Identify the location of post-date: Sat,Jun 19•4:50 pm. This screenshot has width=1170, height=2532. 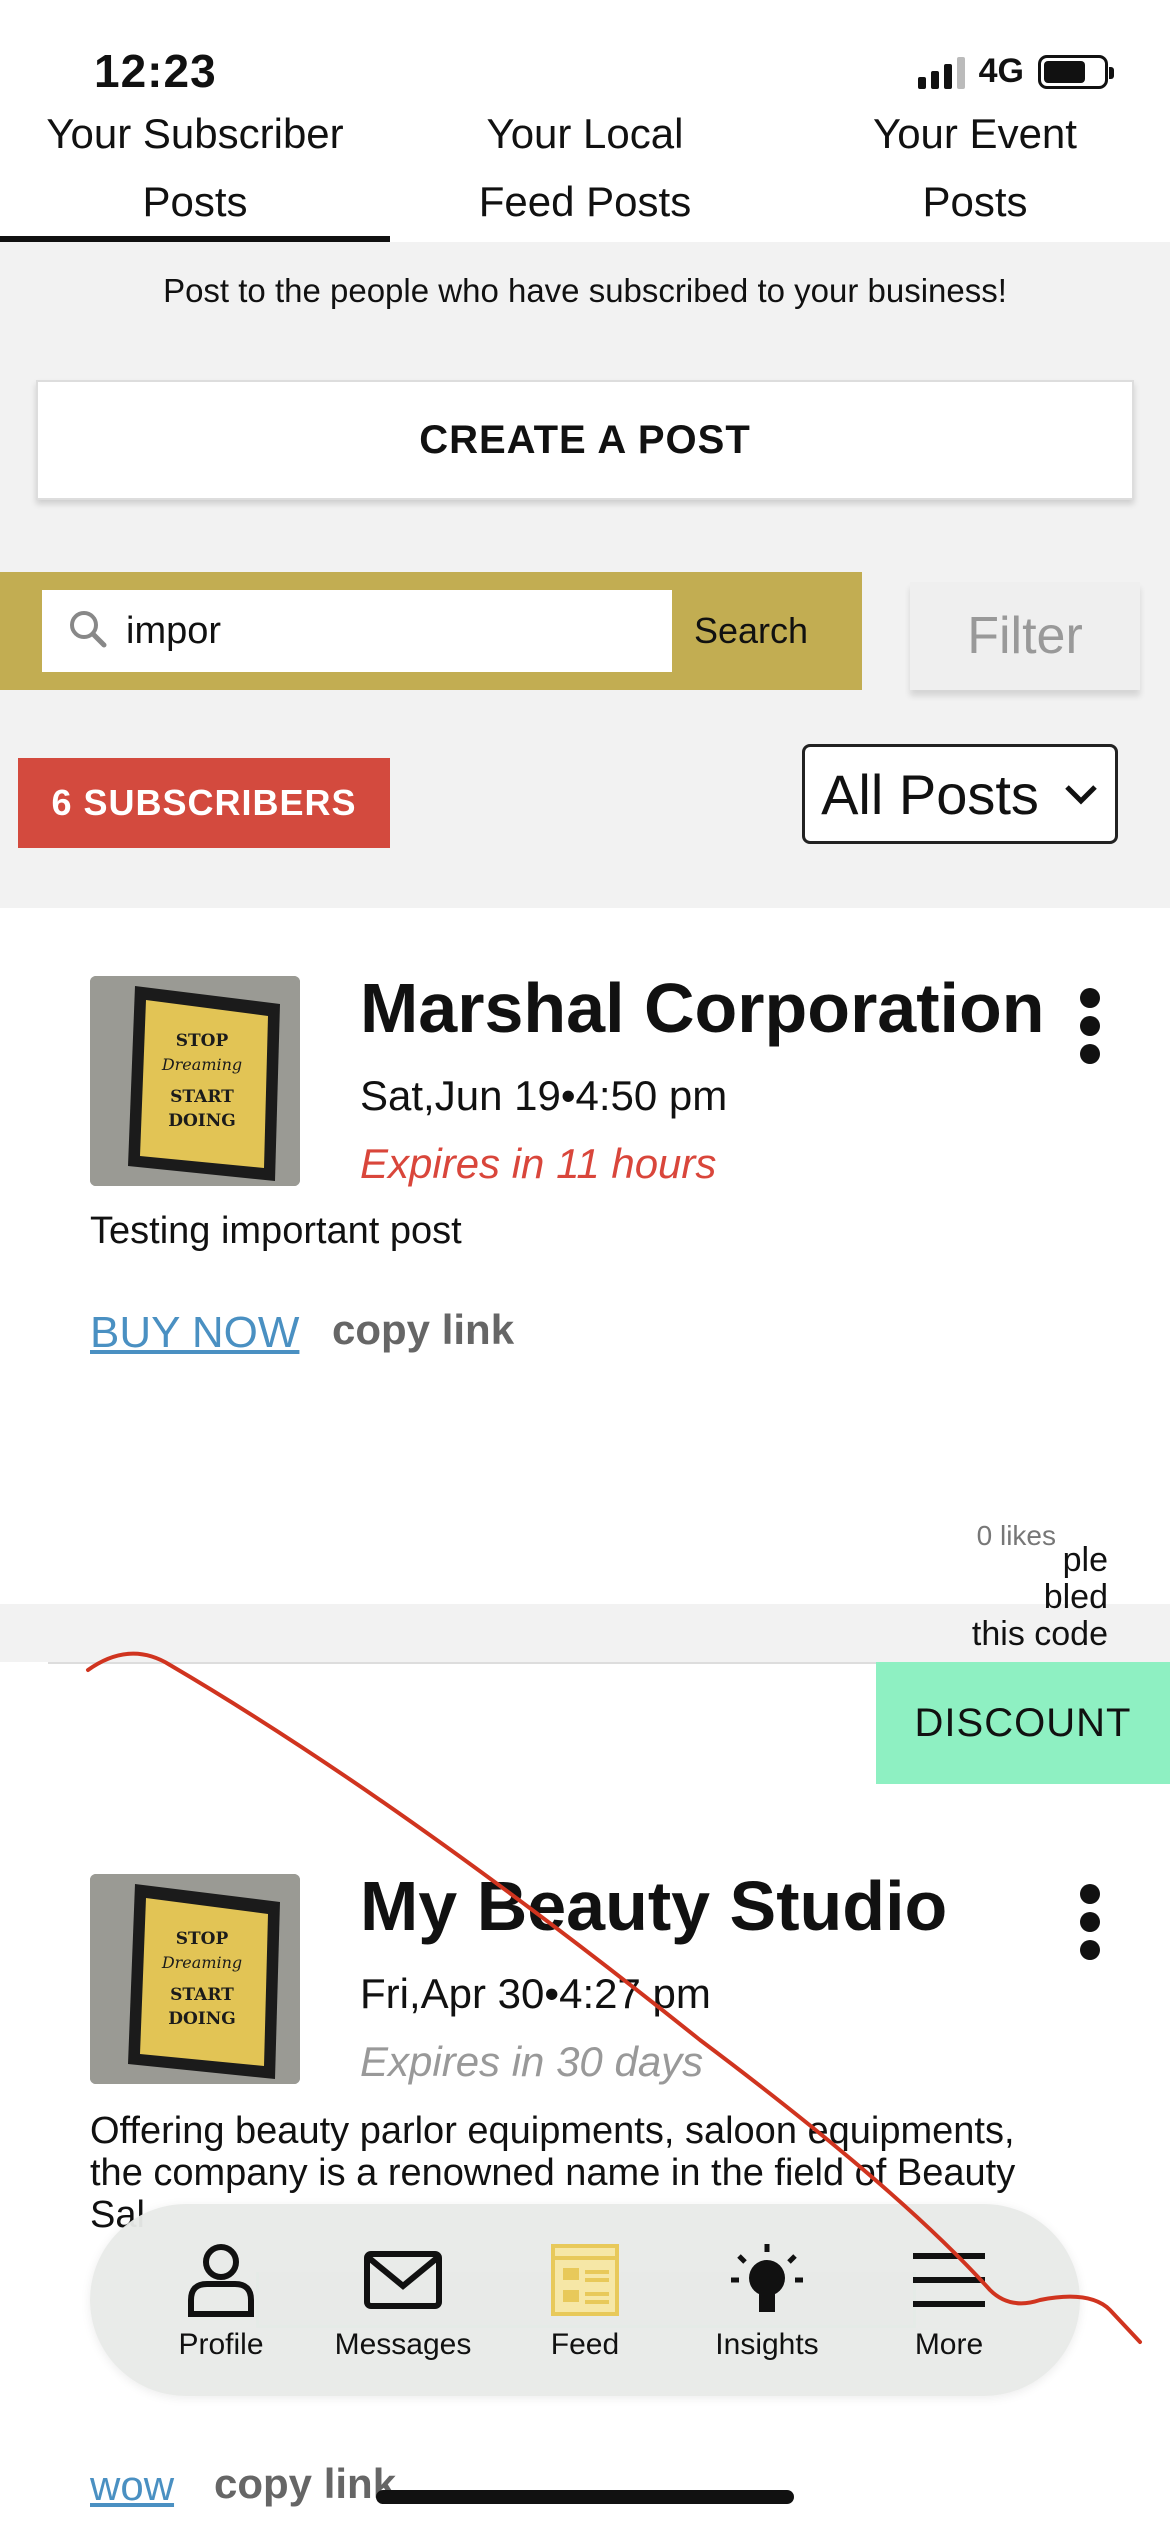
(544, 1095).